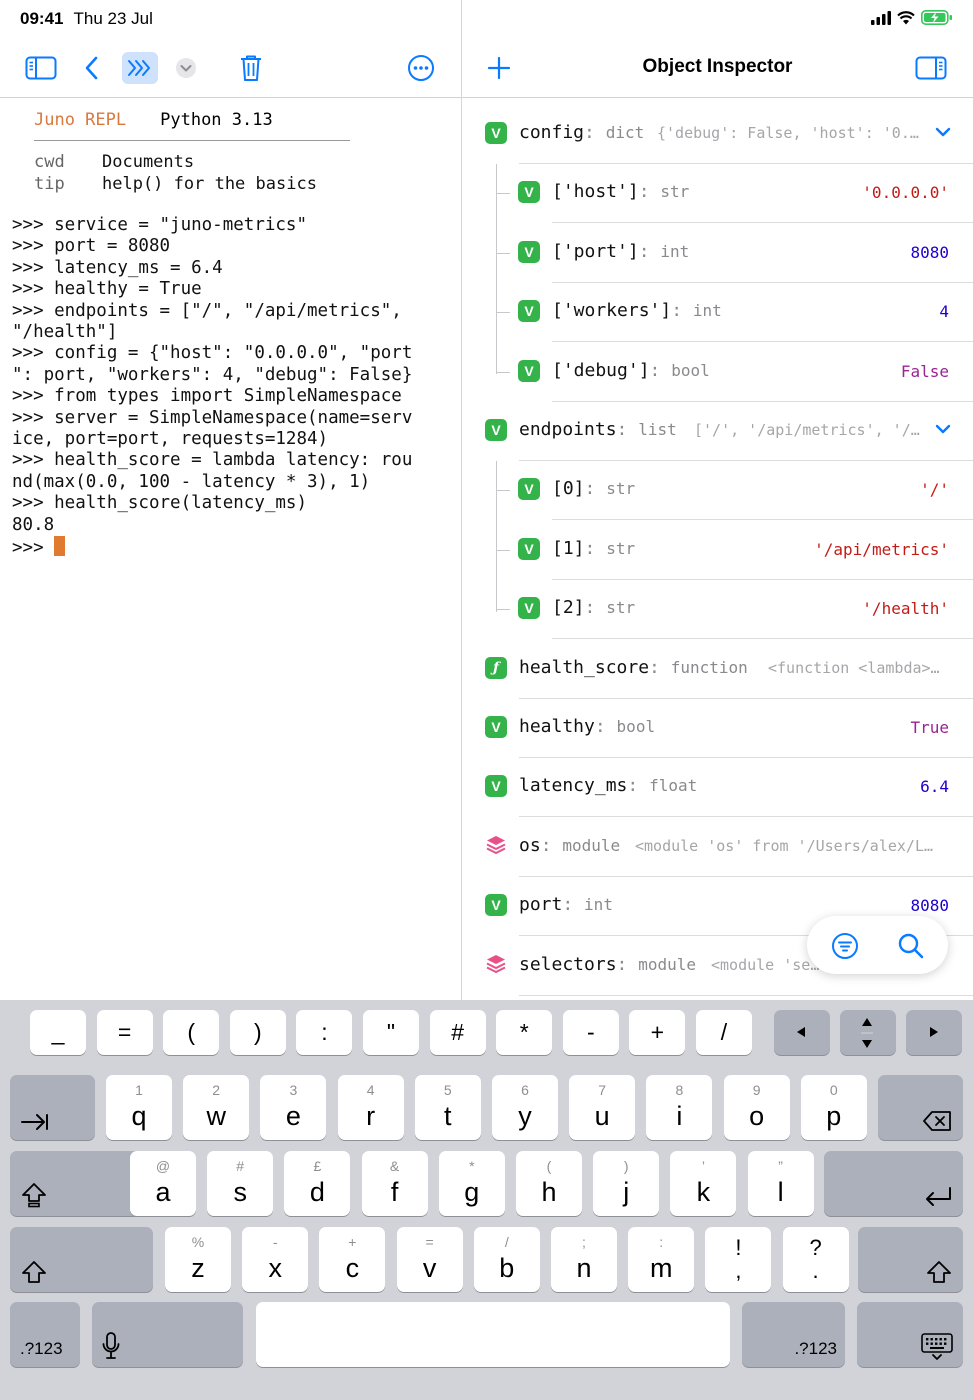  Describe the element at coordinates (756, 1107) in the screenshot. I see `letter-key: 9o` at that location.